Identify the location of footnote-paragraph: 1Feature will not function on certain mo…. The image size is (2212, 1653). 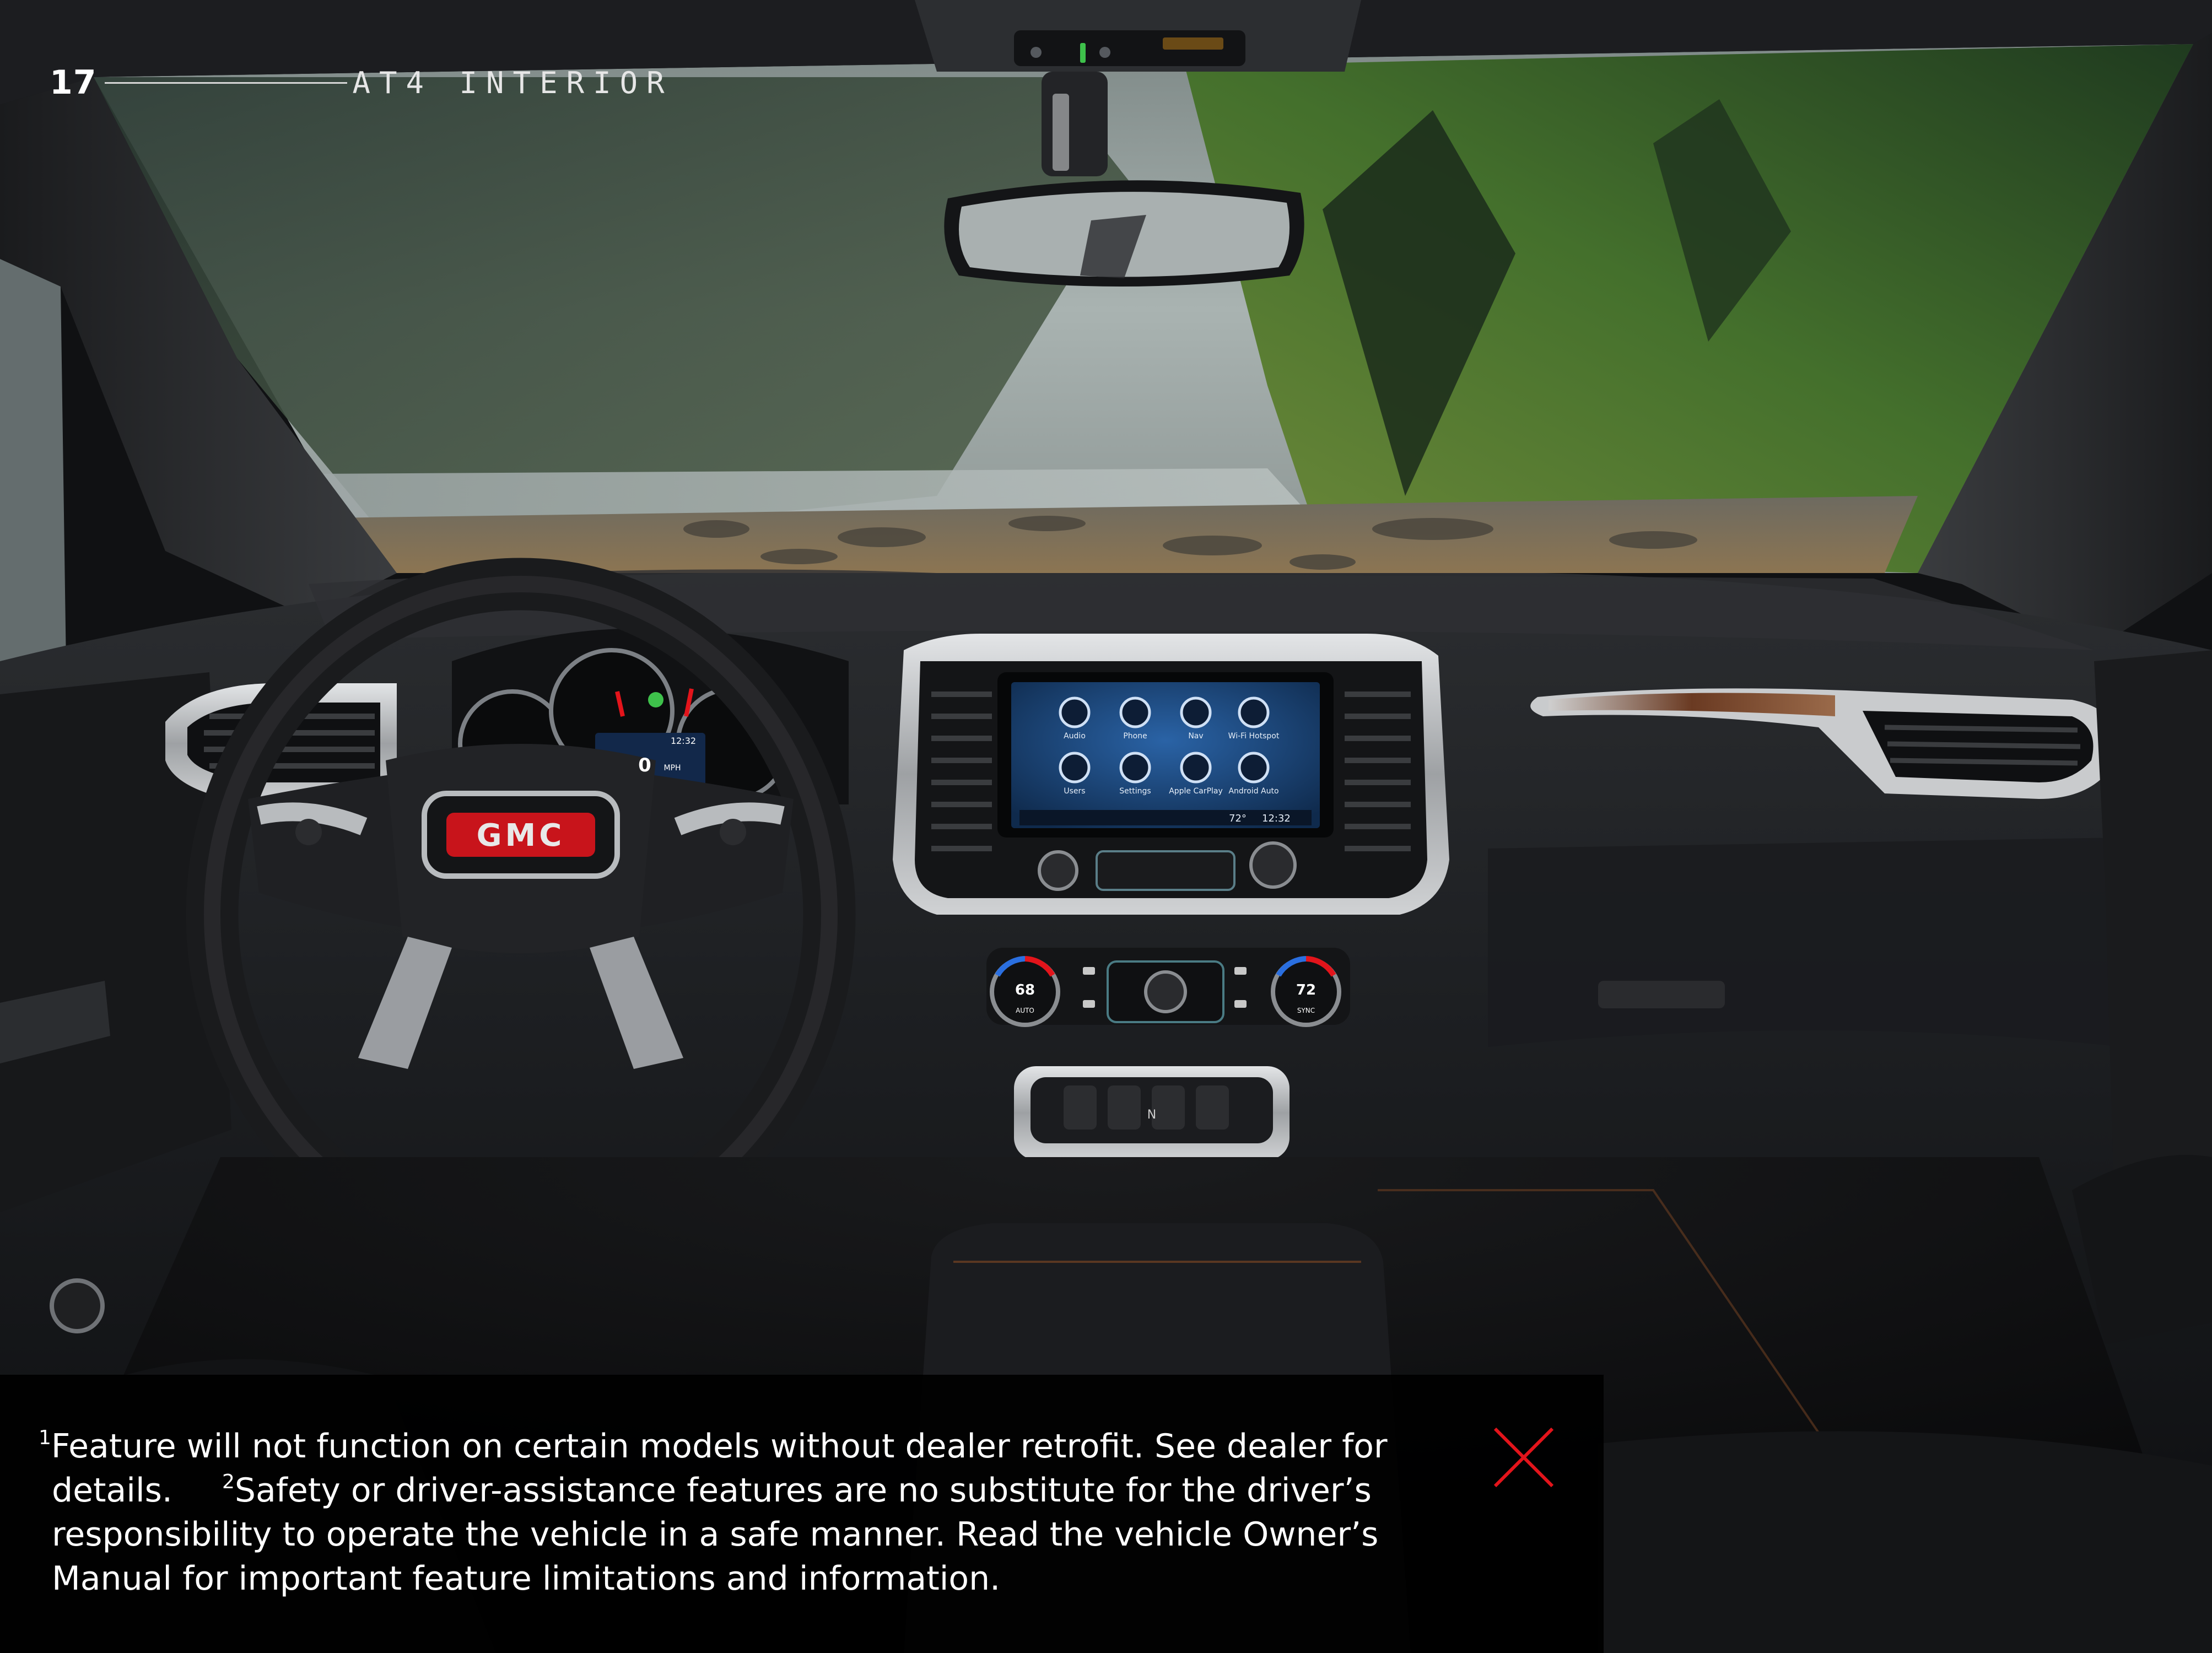
(744, 1512).